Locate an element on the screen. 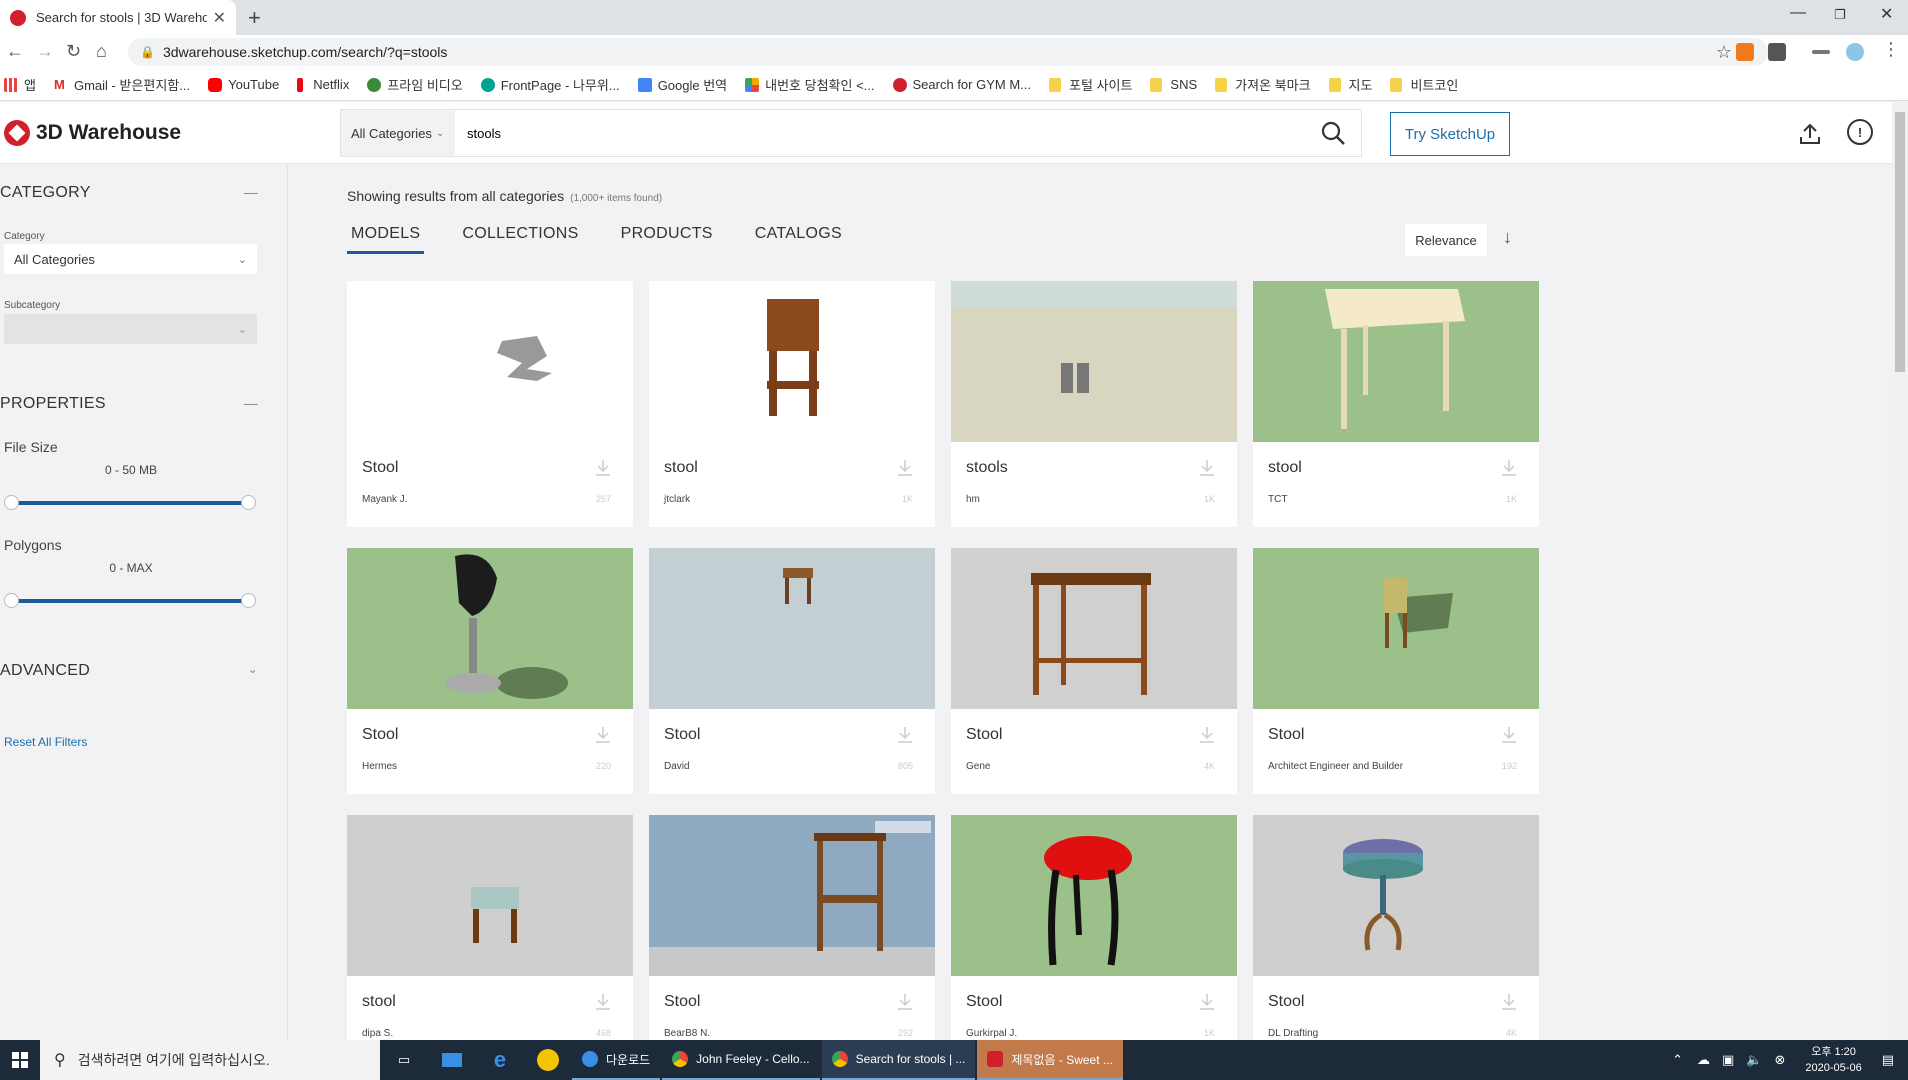 The height and width of the screenshot is (1080, 1908). taskbar-app-downloads: 다운로드 is located at coordinates (616, 1060).